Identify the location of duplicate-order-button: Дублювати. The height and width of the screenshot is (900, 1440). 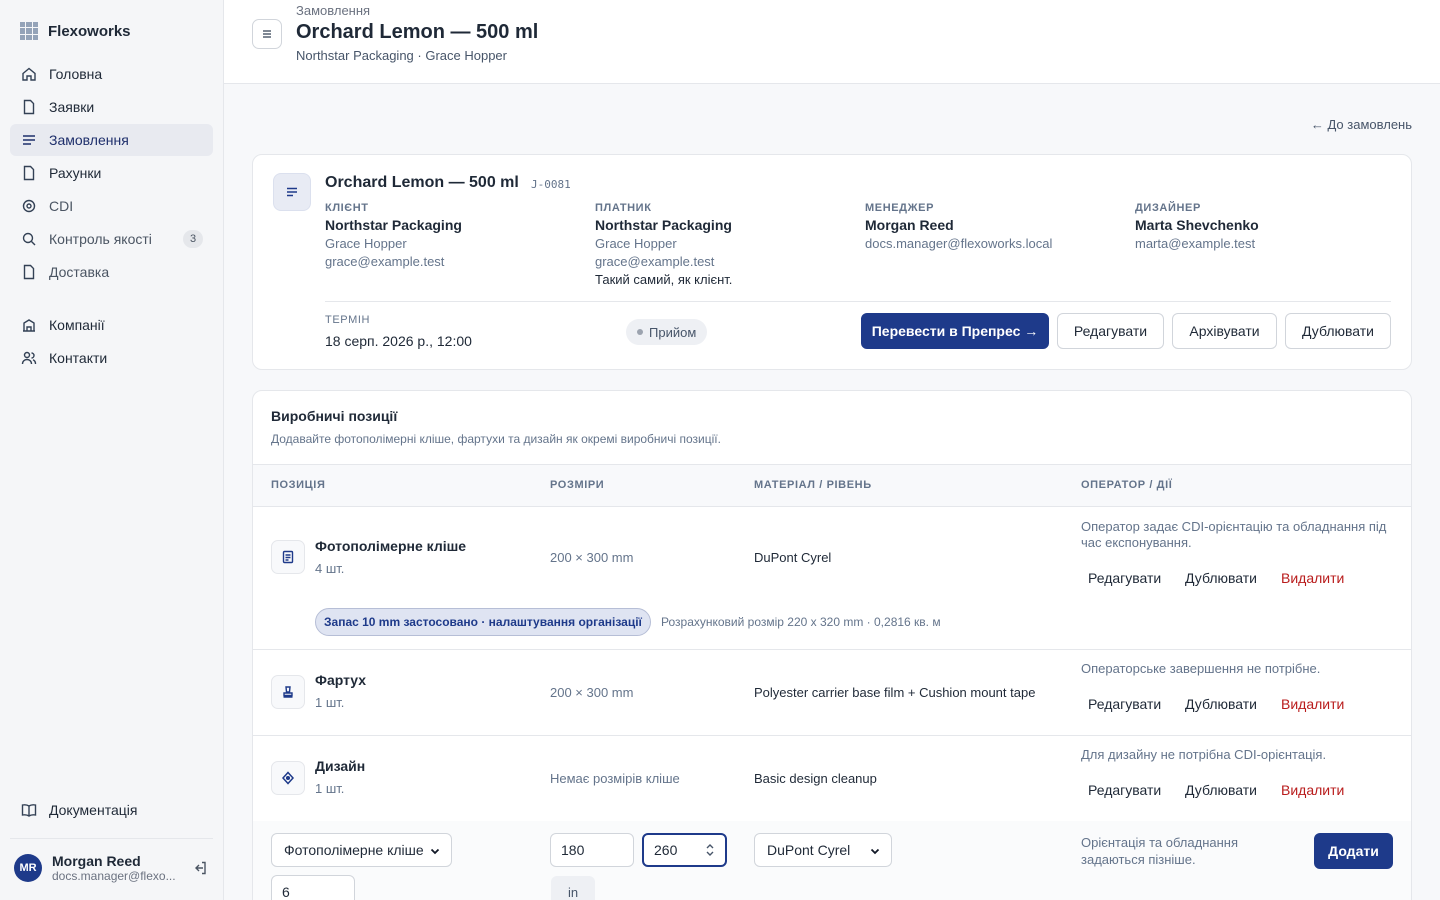
(1338, 331).